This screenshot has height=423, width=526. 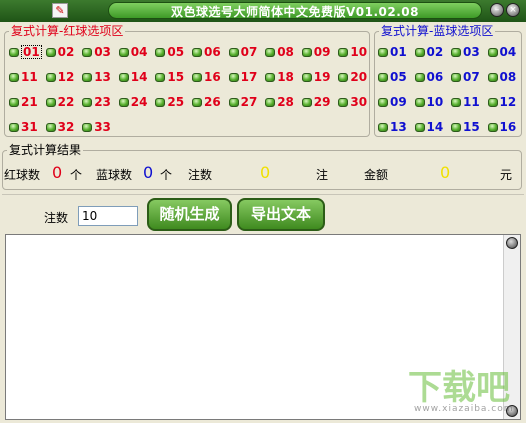 I want to click on blue-ball-11: 11, so click(x=465, y=102).